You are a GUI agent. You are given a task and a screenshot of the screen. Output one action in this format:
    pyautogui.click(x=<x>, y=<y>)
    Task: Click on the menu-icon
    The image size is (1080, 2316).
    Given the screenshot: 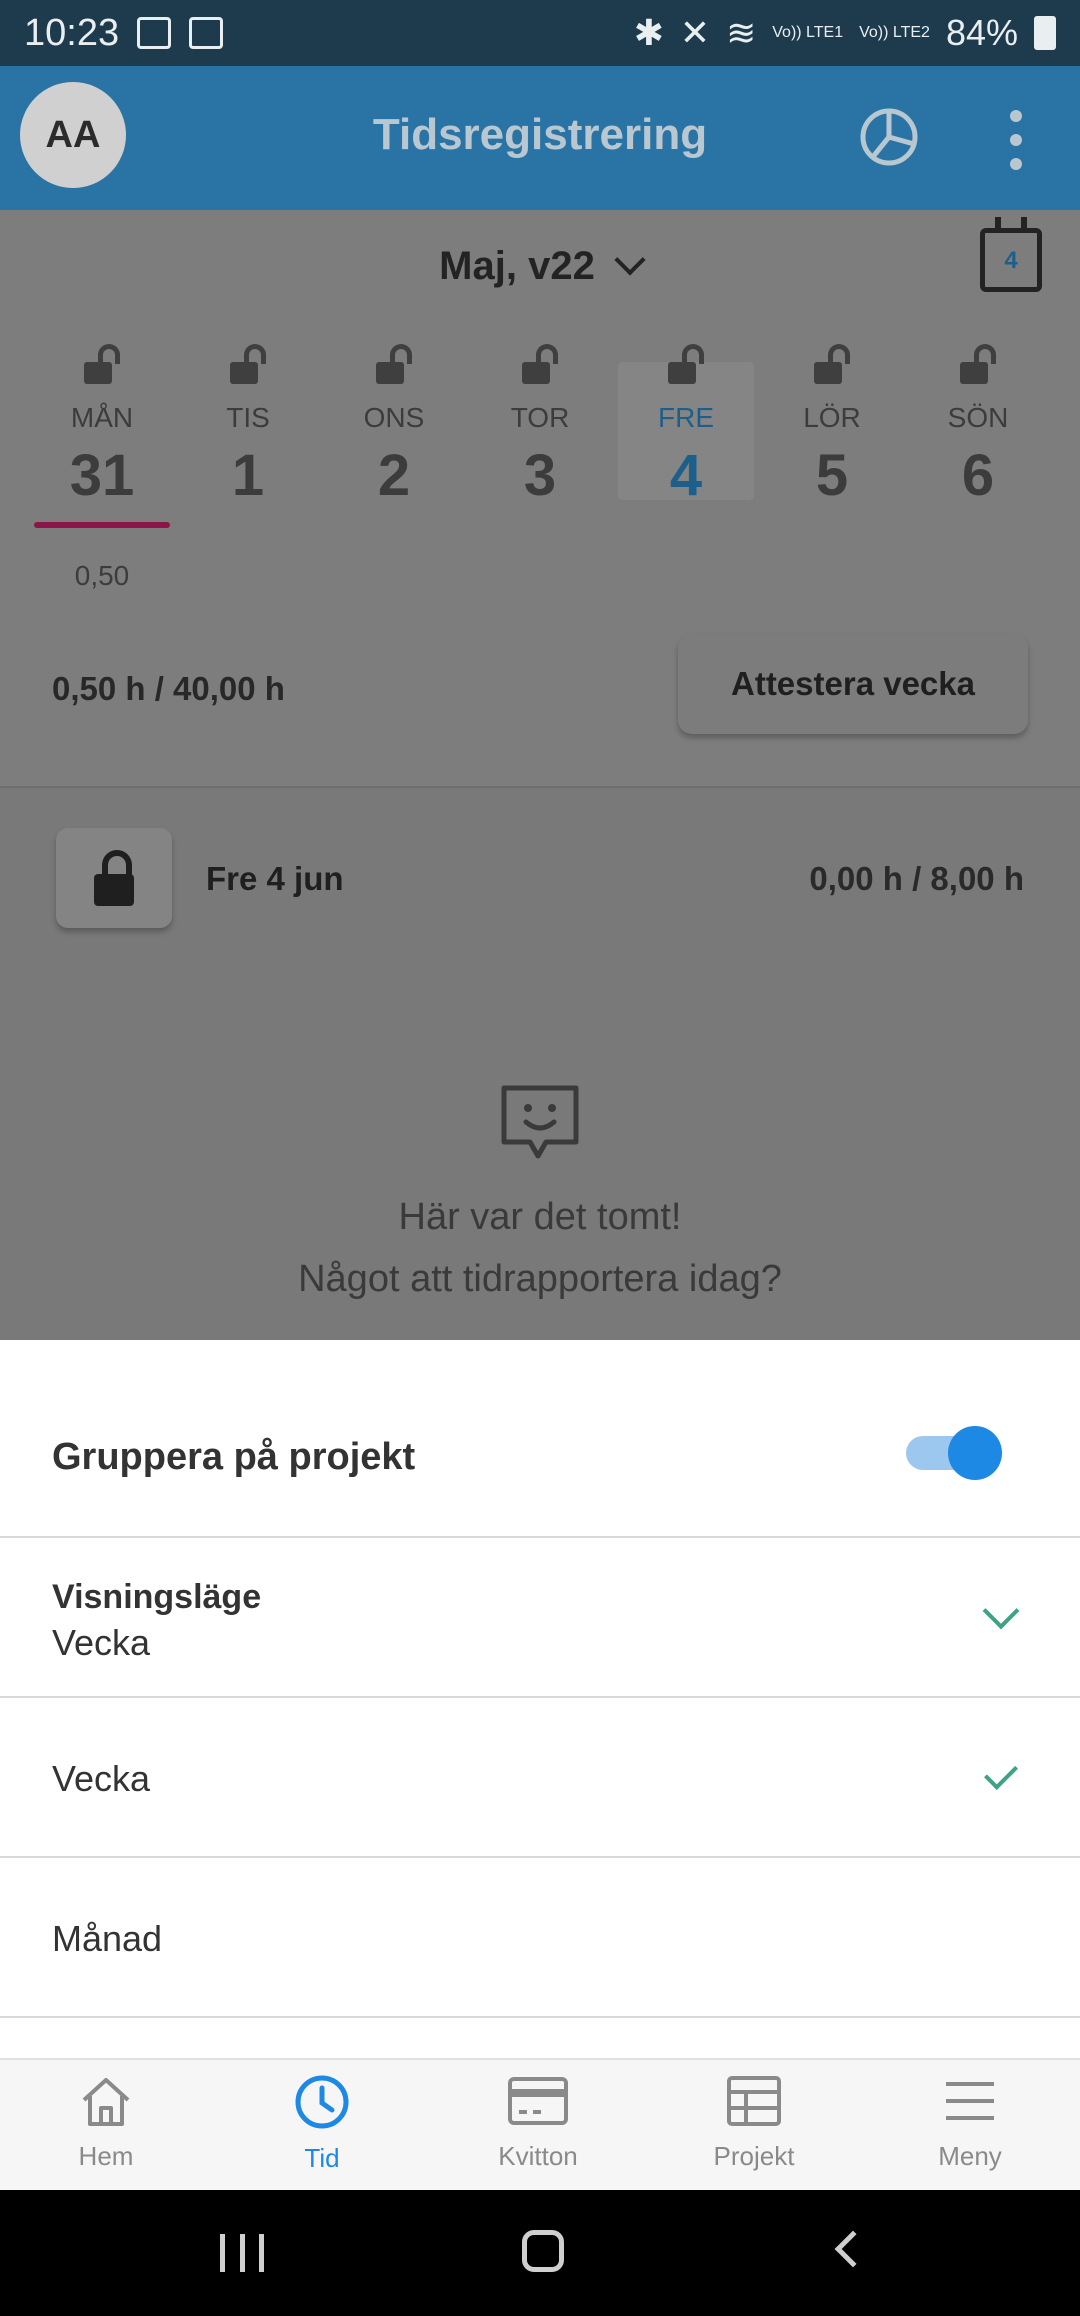 What is the action you would take?
    pyautogui.click(x=970, y=2101)
    